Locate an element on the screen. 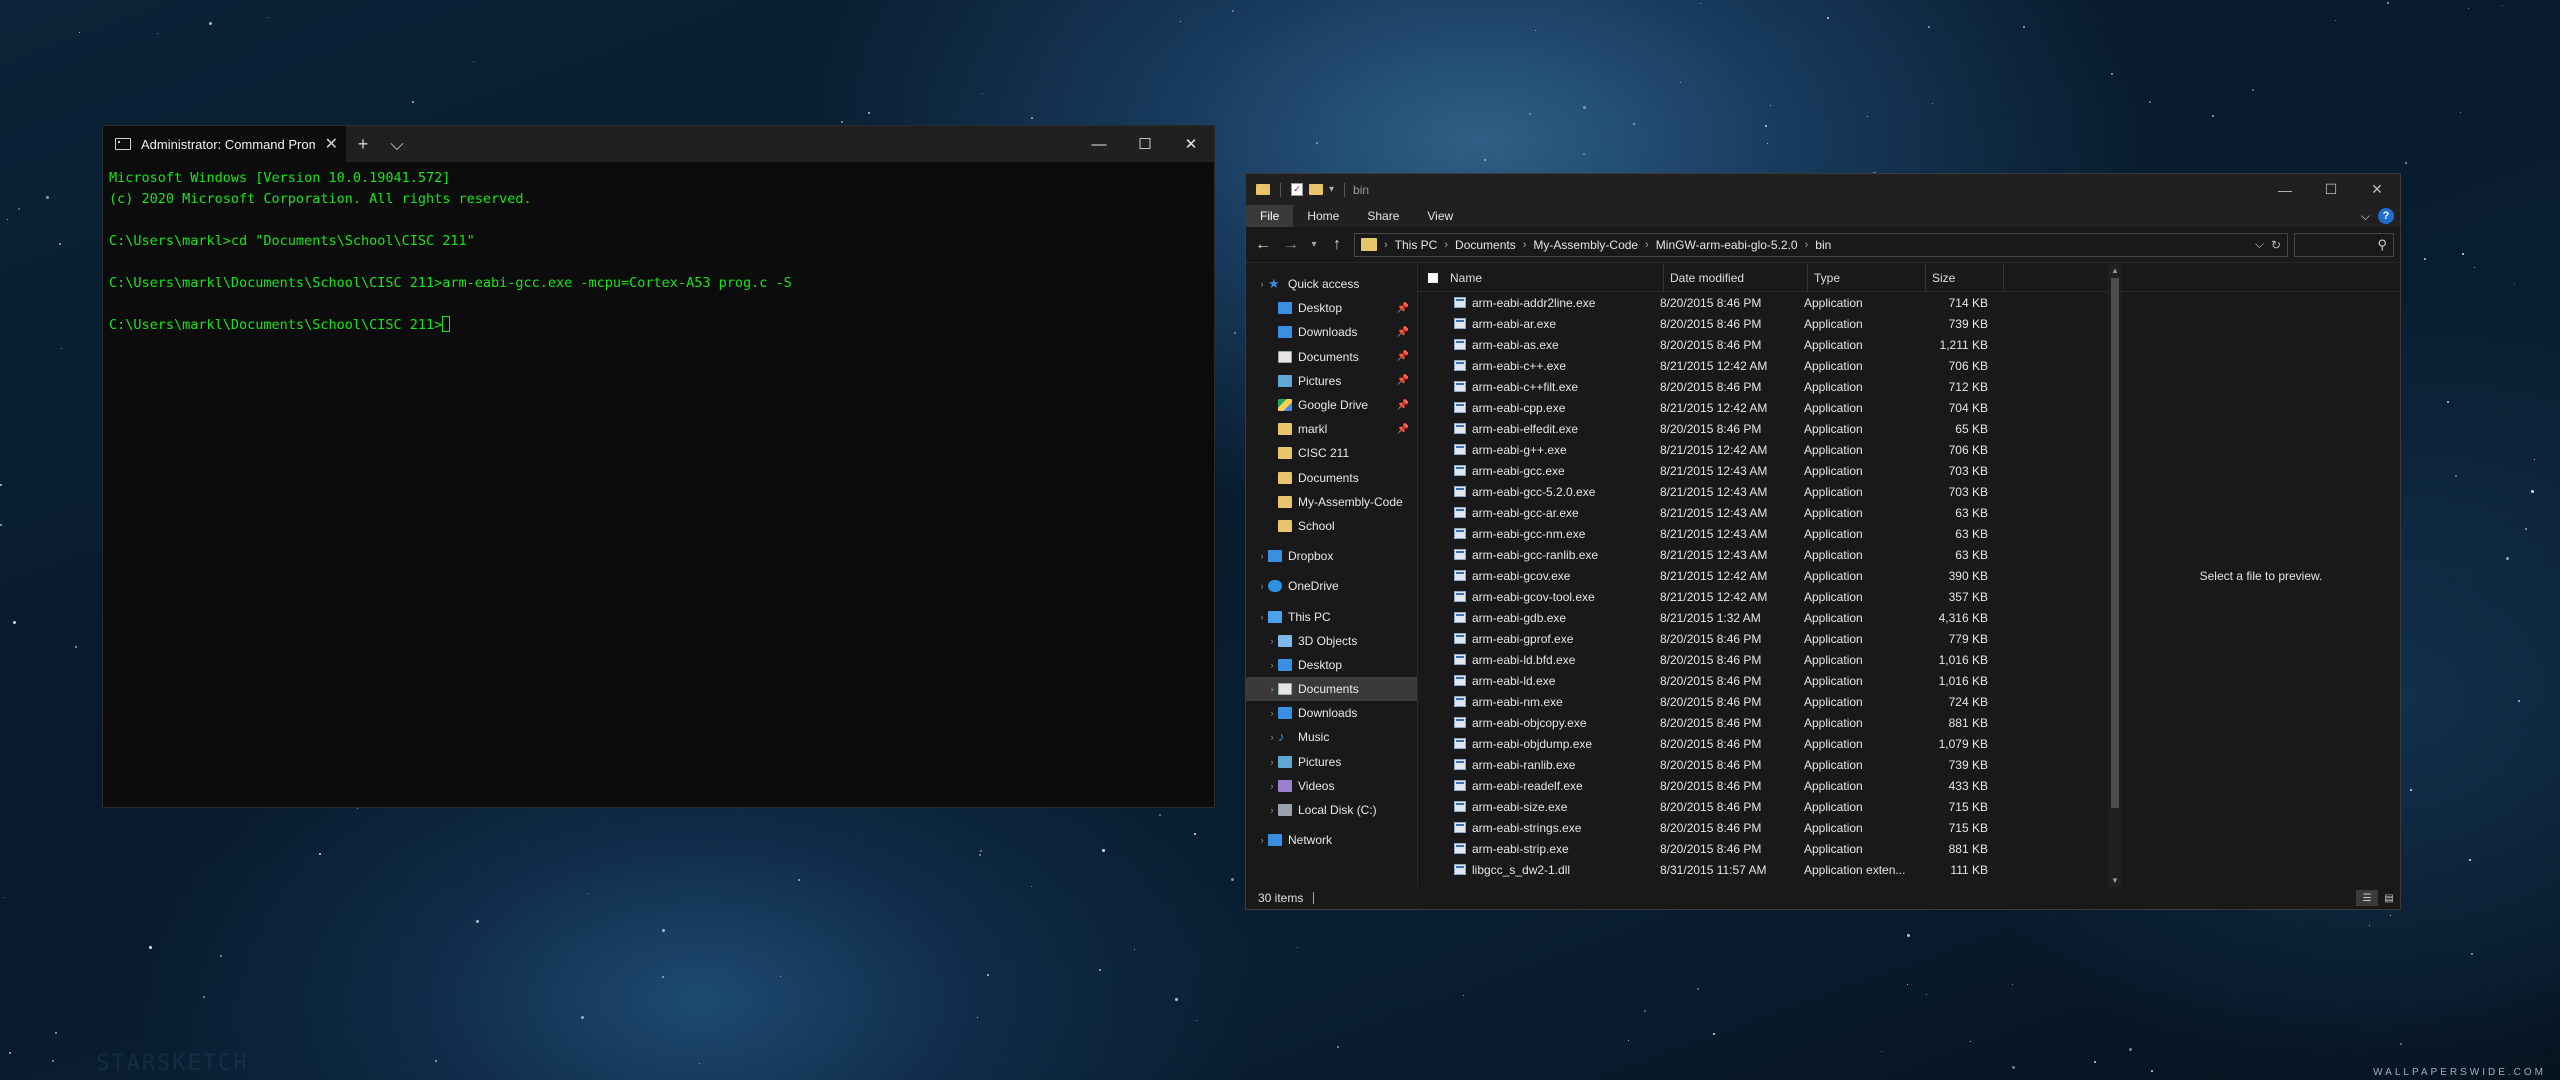  up-button: ↑ is located at coordinates (1337, 245).